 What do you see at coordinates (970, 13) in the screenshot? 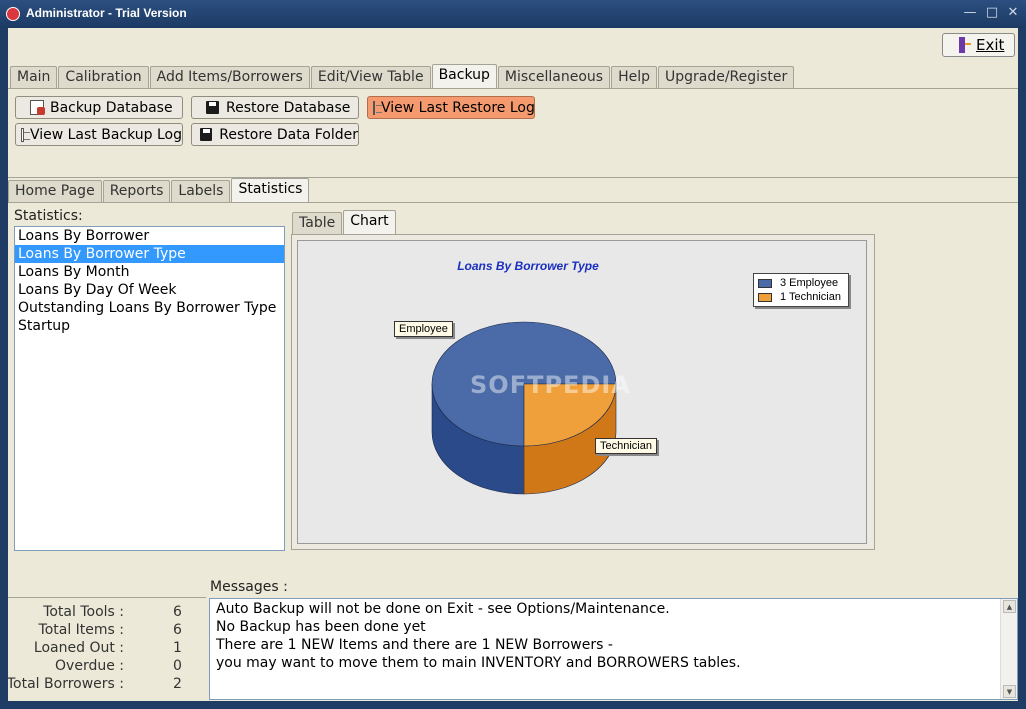
I see `minimize-icon: —` at bounding box center [970, 13].